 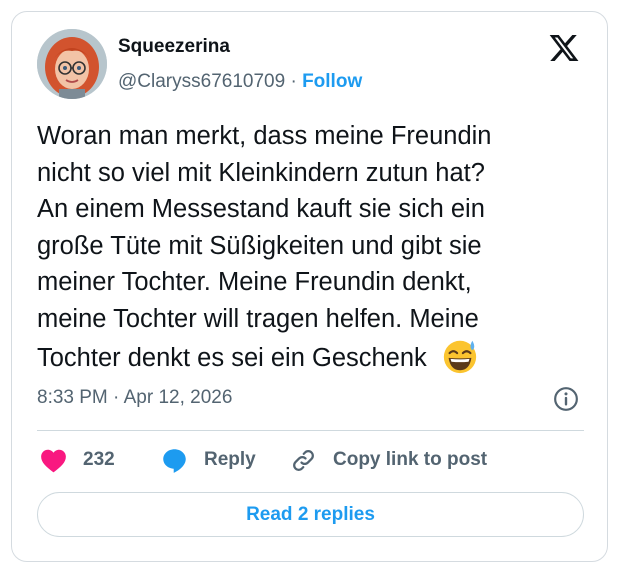 What do you see at coordinates (258, 318) in the screenshot?
I see `tweet-line: meine Tochter will tragen helfen. Meine` at bounding box center [258, 318].